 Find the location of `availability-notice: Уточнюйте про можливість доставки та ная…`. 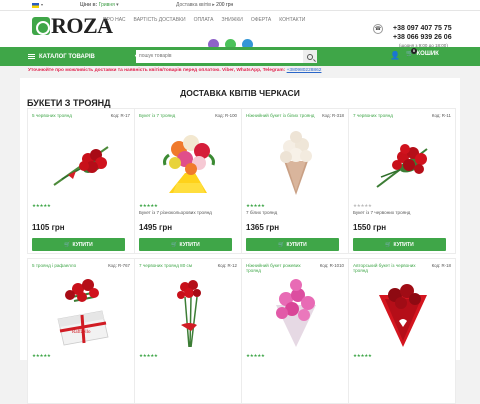

availability-notice: Уточнюйте про можливість доставки та ная… is located at coordinates (175, 70).